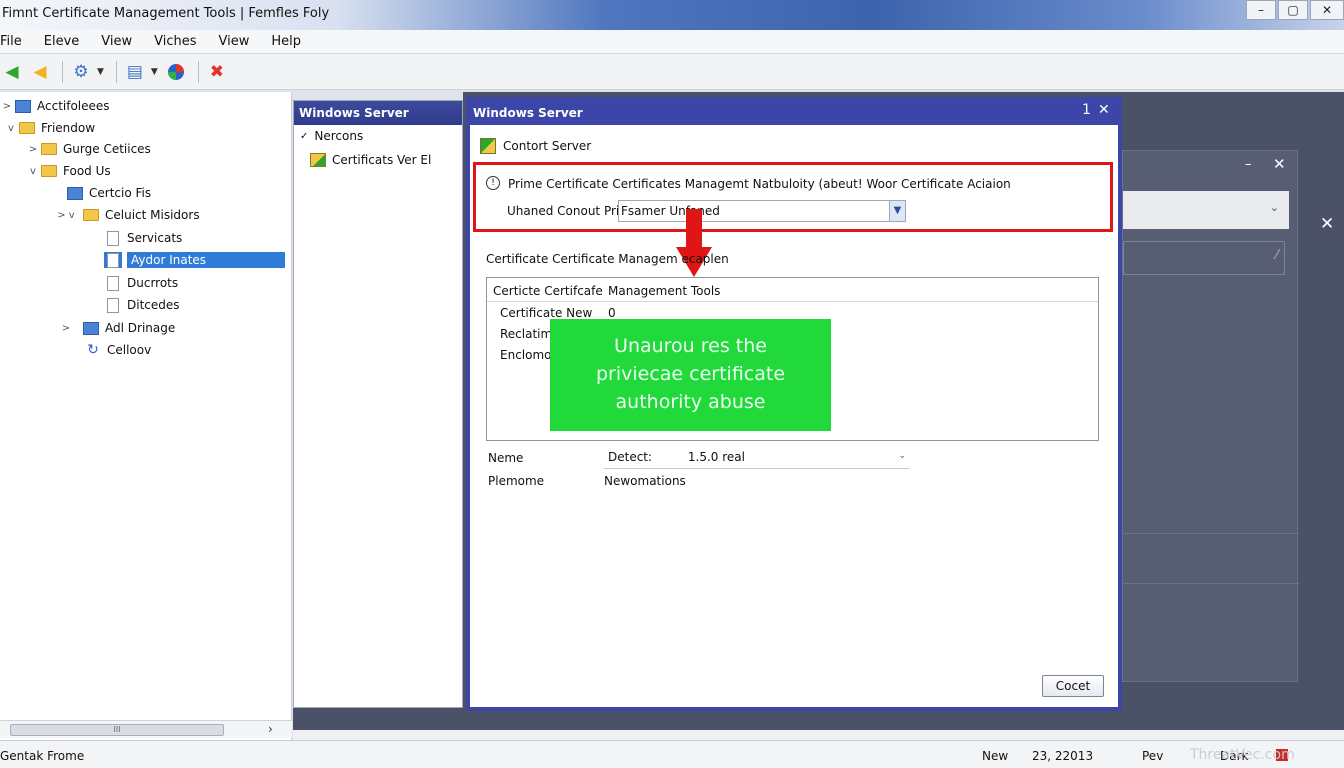 Image resolution: width=1344 pixels, height=768 pixels. Describe the element at coordinates (1086, 110) in the screenshot. I see `help-icon: 1` at that location.